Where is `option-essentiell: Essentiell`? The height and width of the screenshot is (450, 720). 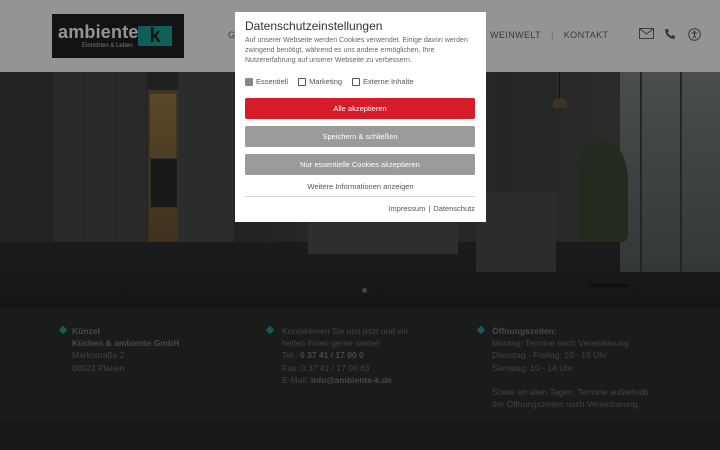
option-essentiell: Essentiell is located at coordinates (266, 81).